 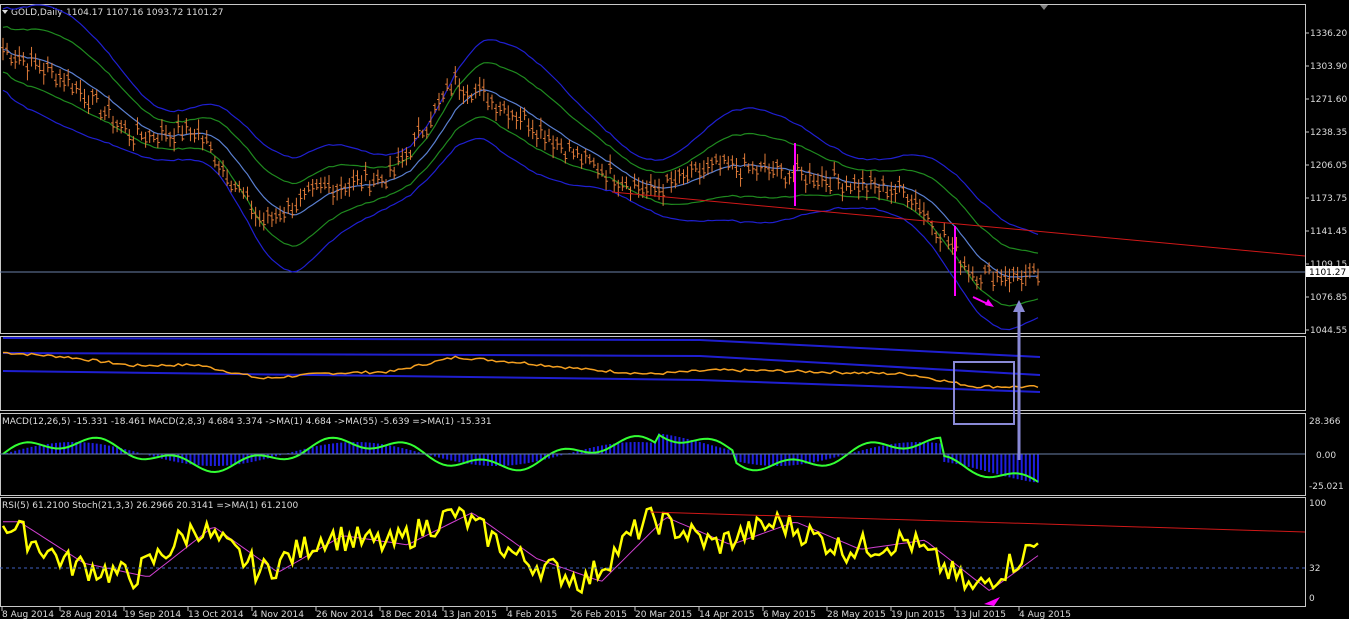 I want to click on macd-tick-top: 28.366, so click(x=1325, y=422).